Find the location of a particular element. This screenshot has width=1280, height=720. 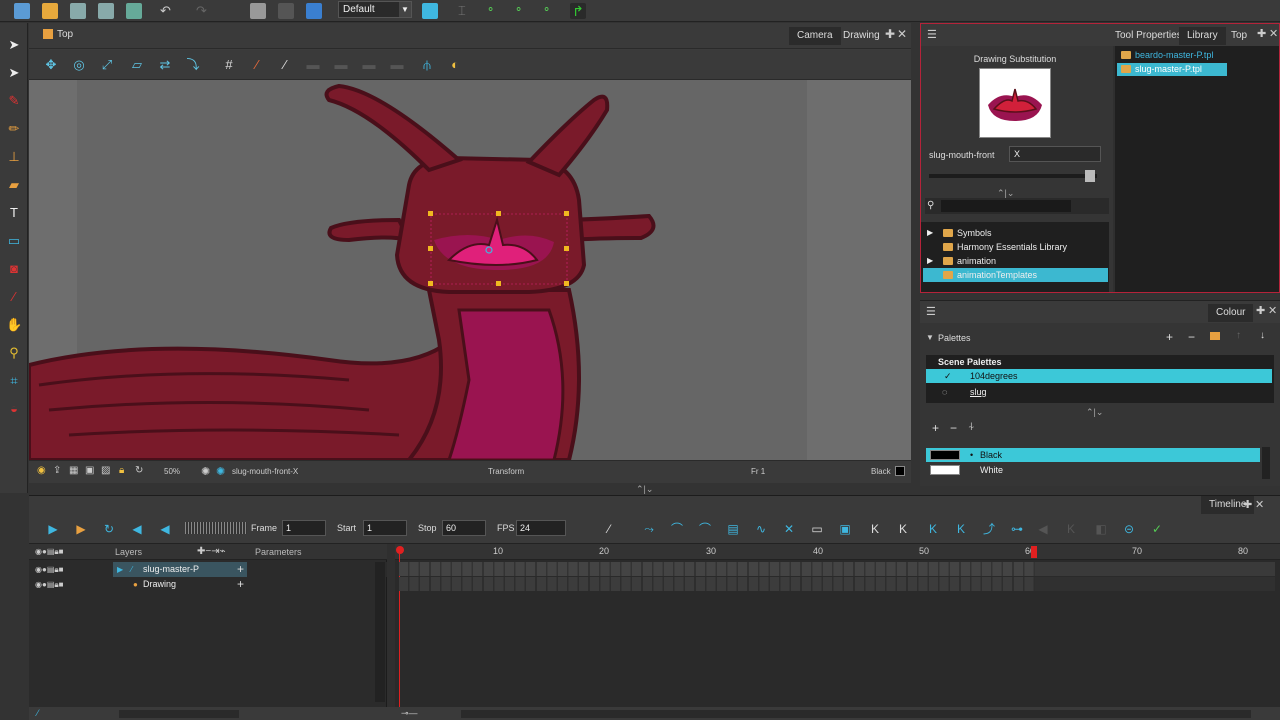

play-icon: ▶ is located at coordinates (53, 529).